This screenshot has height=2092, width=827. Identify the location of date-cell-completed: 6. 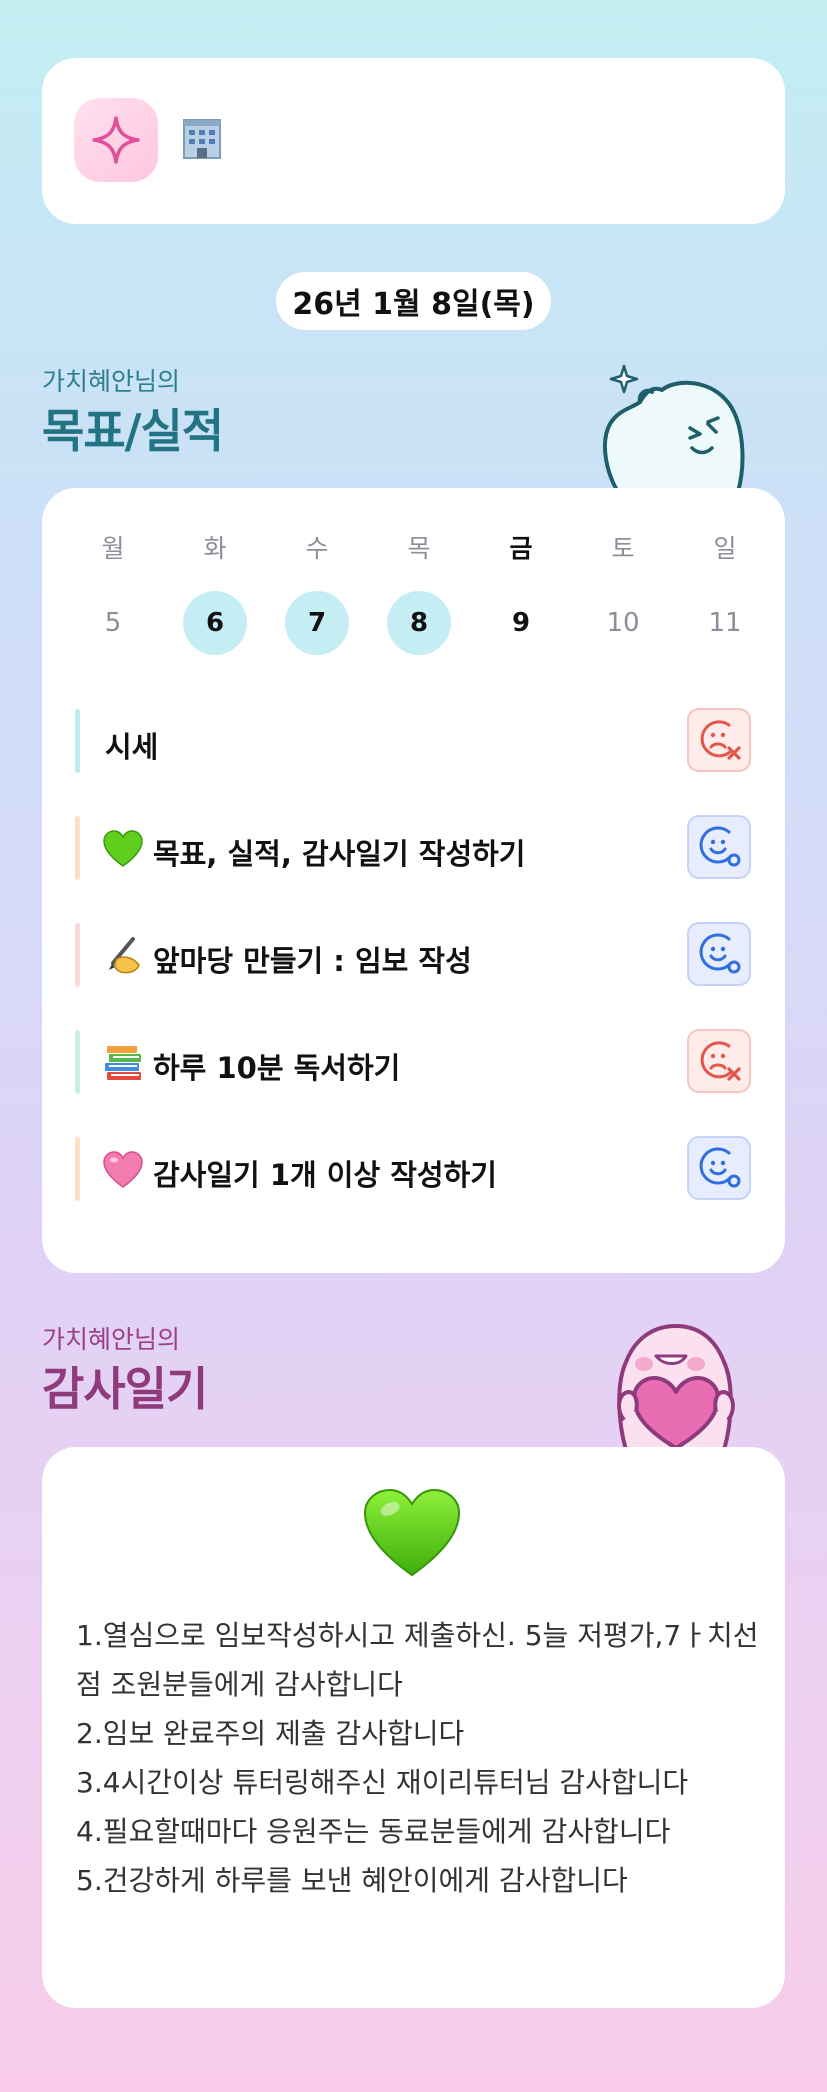
(215, 623).